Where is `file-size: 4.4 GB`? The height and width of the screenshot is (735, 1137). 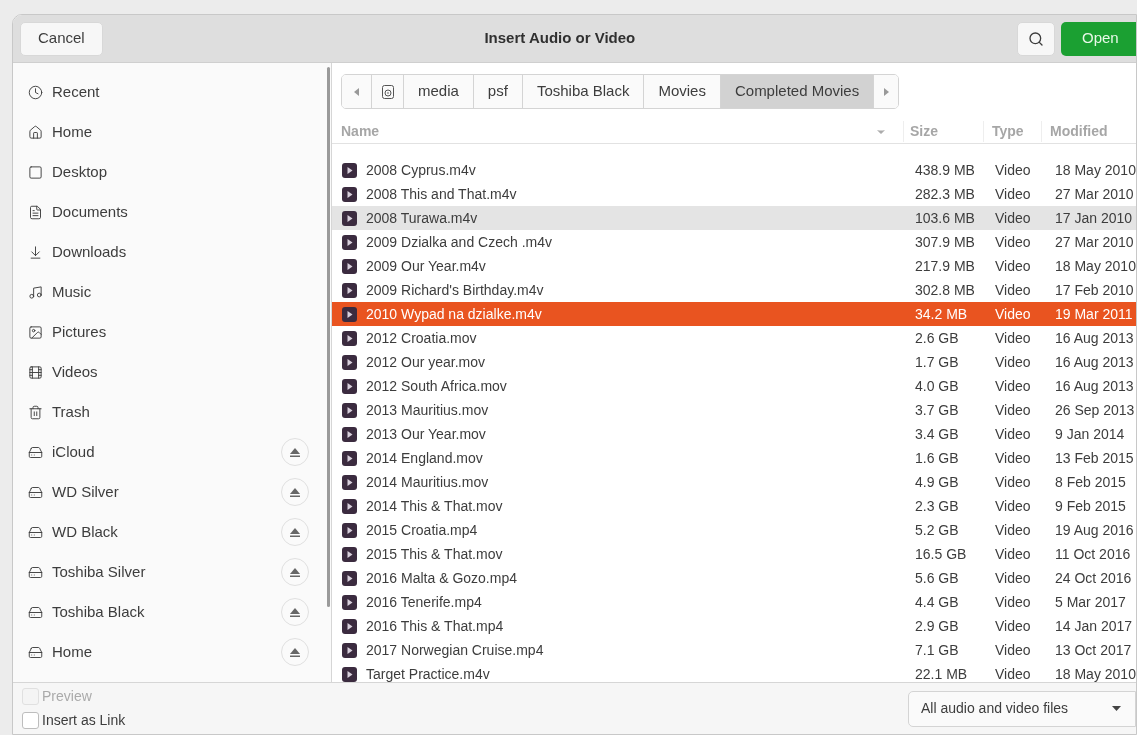
file-size: 4.4 GB is located at coordinates (937, 602).